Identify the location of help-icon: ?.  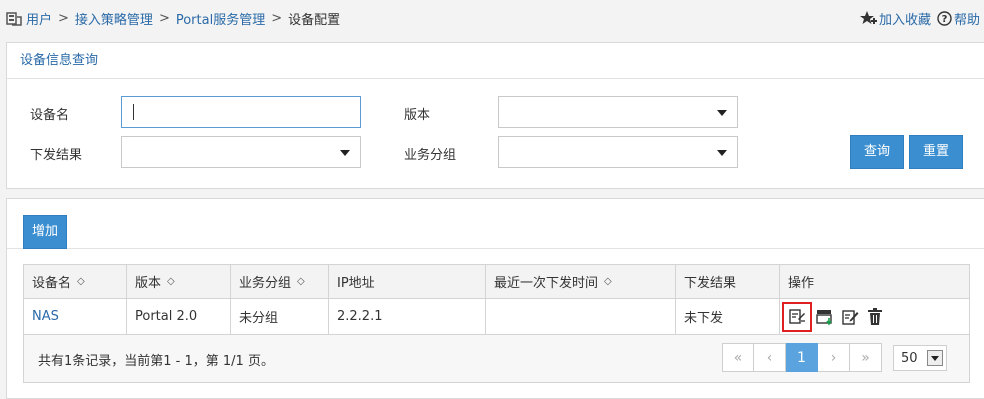
(944, 18).